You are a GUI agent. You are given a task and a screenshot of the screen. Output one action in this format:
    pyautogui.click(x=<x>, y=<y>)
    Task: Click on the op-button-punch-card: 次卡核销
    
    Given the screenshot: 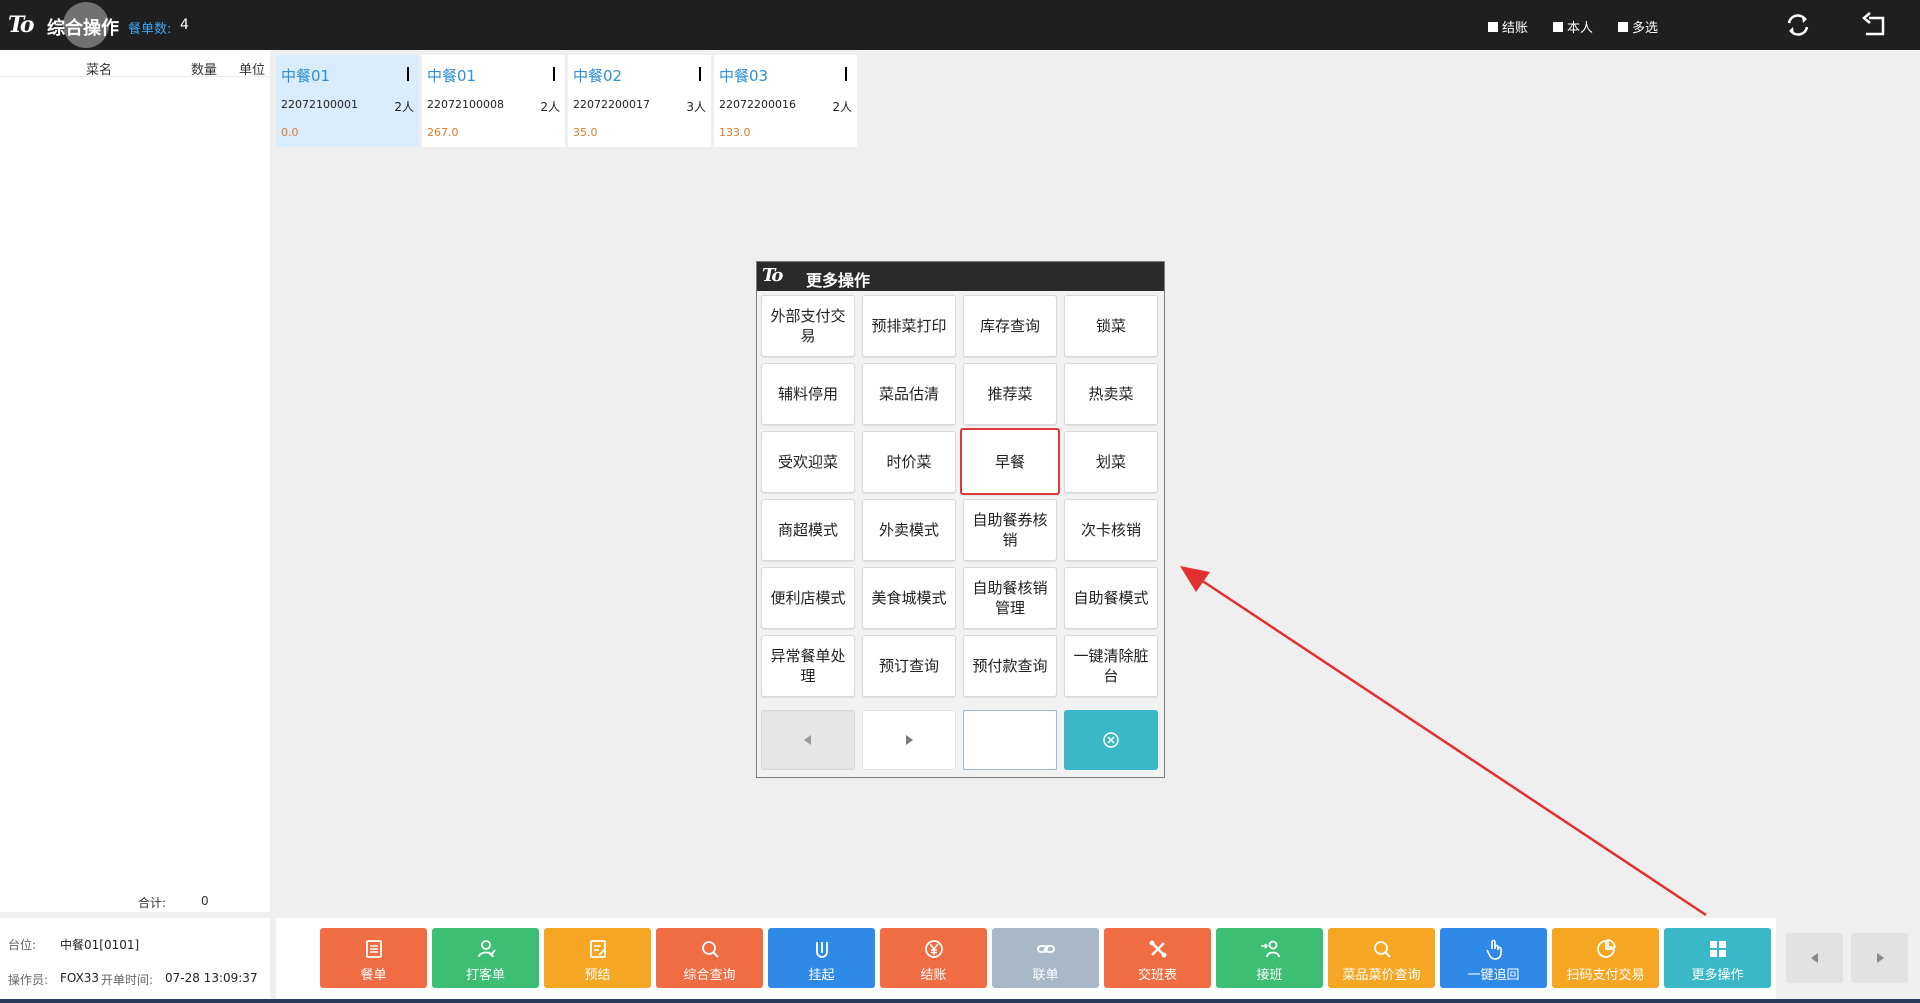 What is the action you would take?
    pyautogui.click(x=1111, y=530)
    